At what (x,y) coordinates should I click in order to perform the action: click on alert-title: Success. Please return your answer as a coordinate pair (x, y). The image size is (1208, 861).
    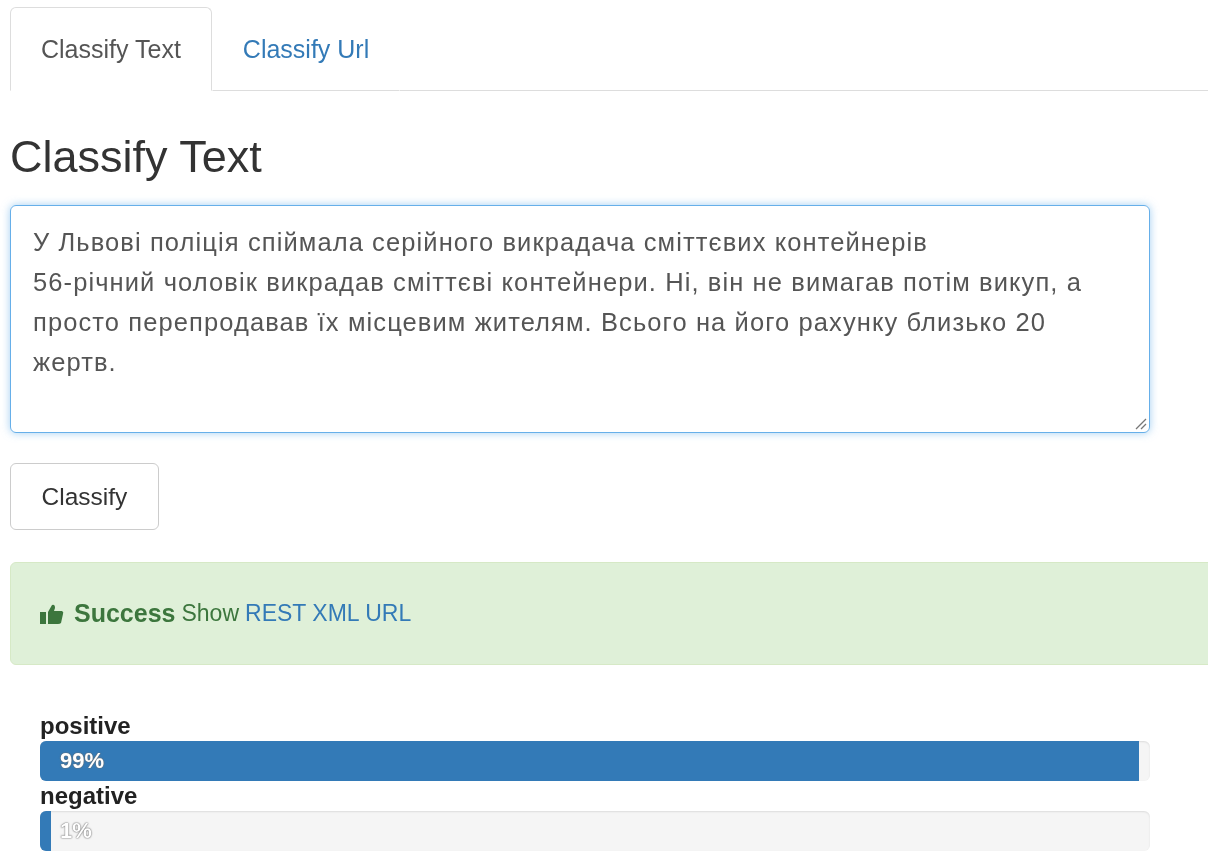
    Looking at the image, I should click on (125, 613).